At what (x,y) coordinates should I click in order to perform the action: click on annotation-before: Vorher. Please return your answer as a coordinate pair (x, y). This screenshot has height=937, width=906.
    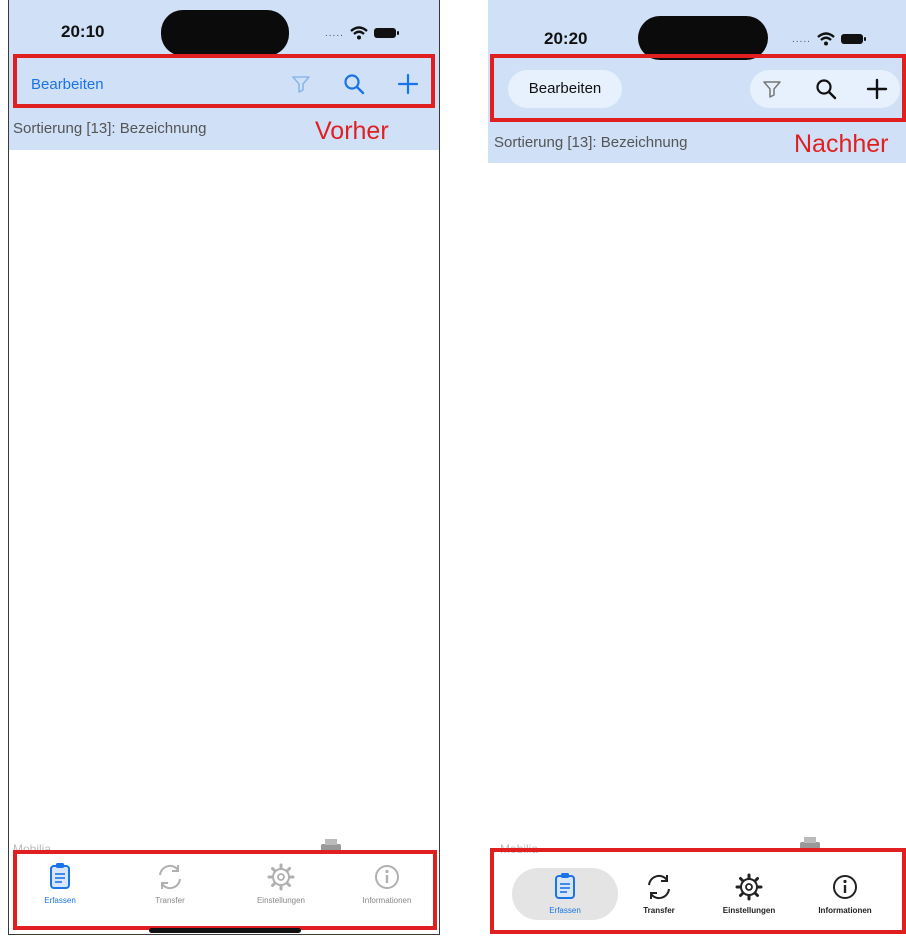
    Looking at the image, I should click on (352, 131).